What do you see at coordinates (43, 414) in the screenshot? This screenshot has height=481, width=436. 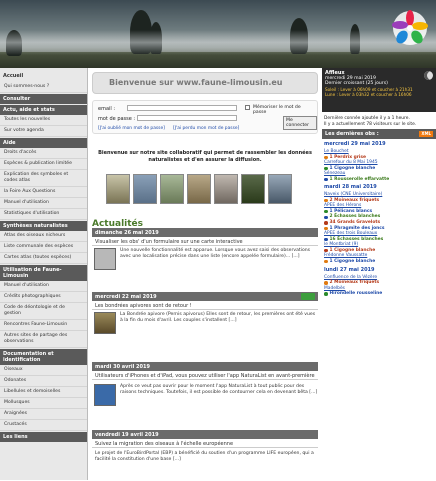 I see `nav-item: Araignées` at bounding box center [43, 414].